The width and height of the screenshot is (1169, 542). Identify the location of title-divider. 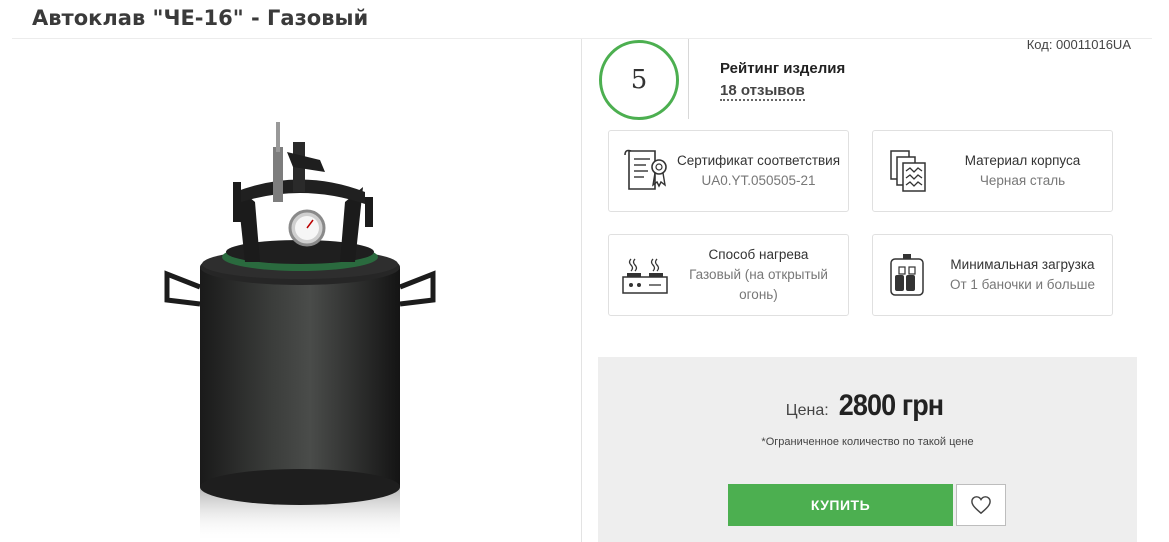
(582, 38).